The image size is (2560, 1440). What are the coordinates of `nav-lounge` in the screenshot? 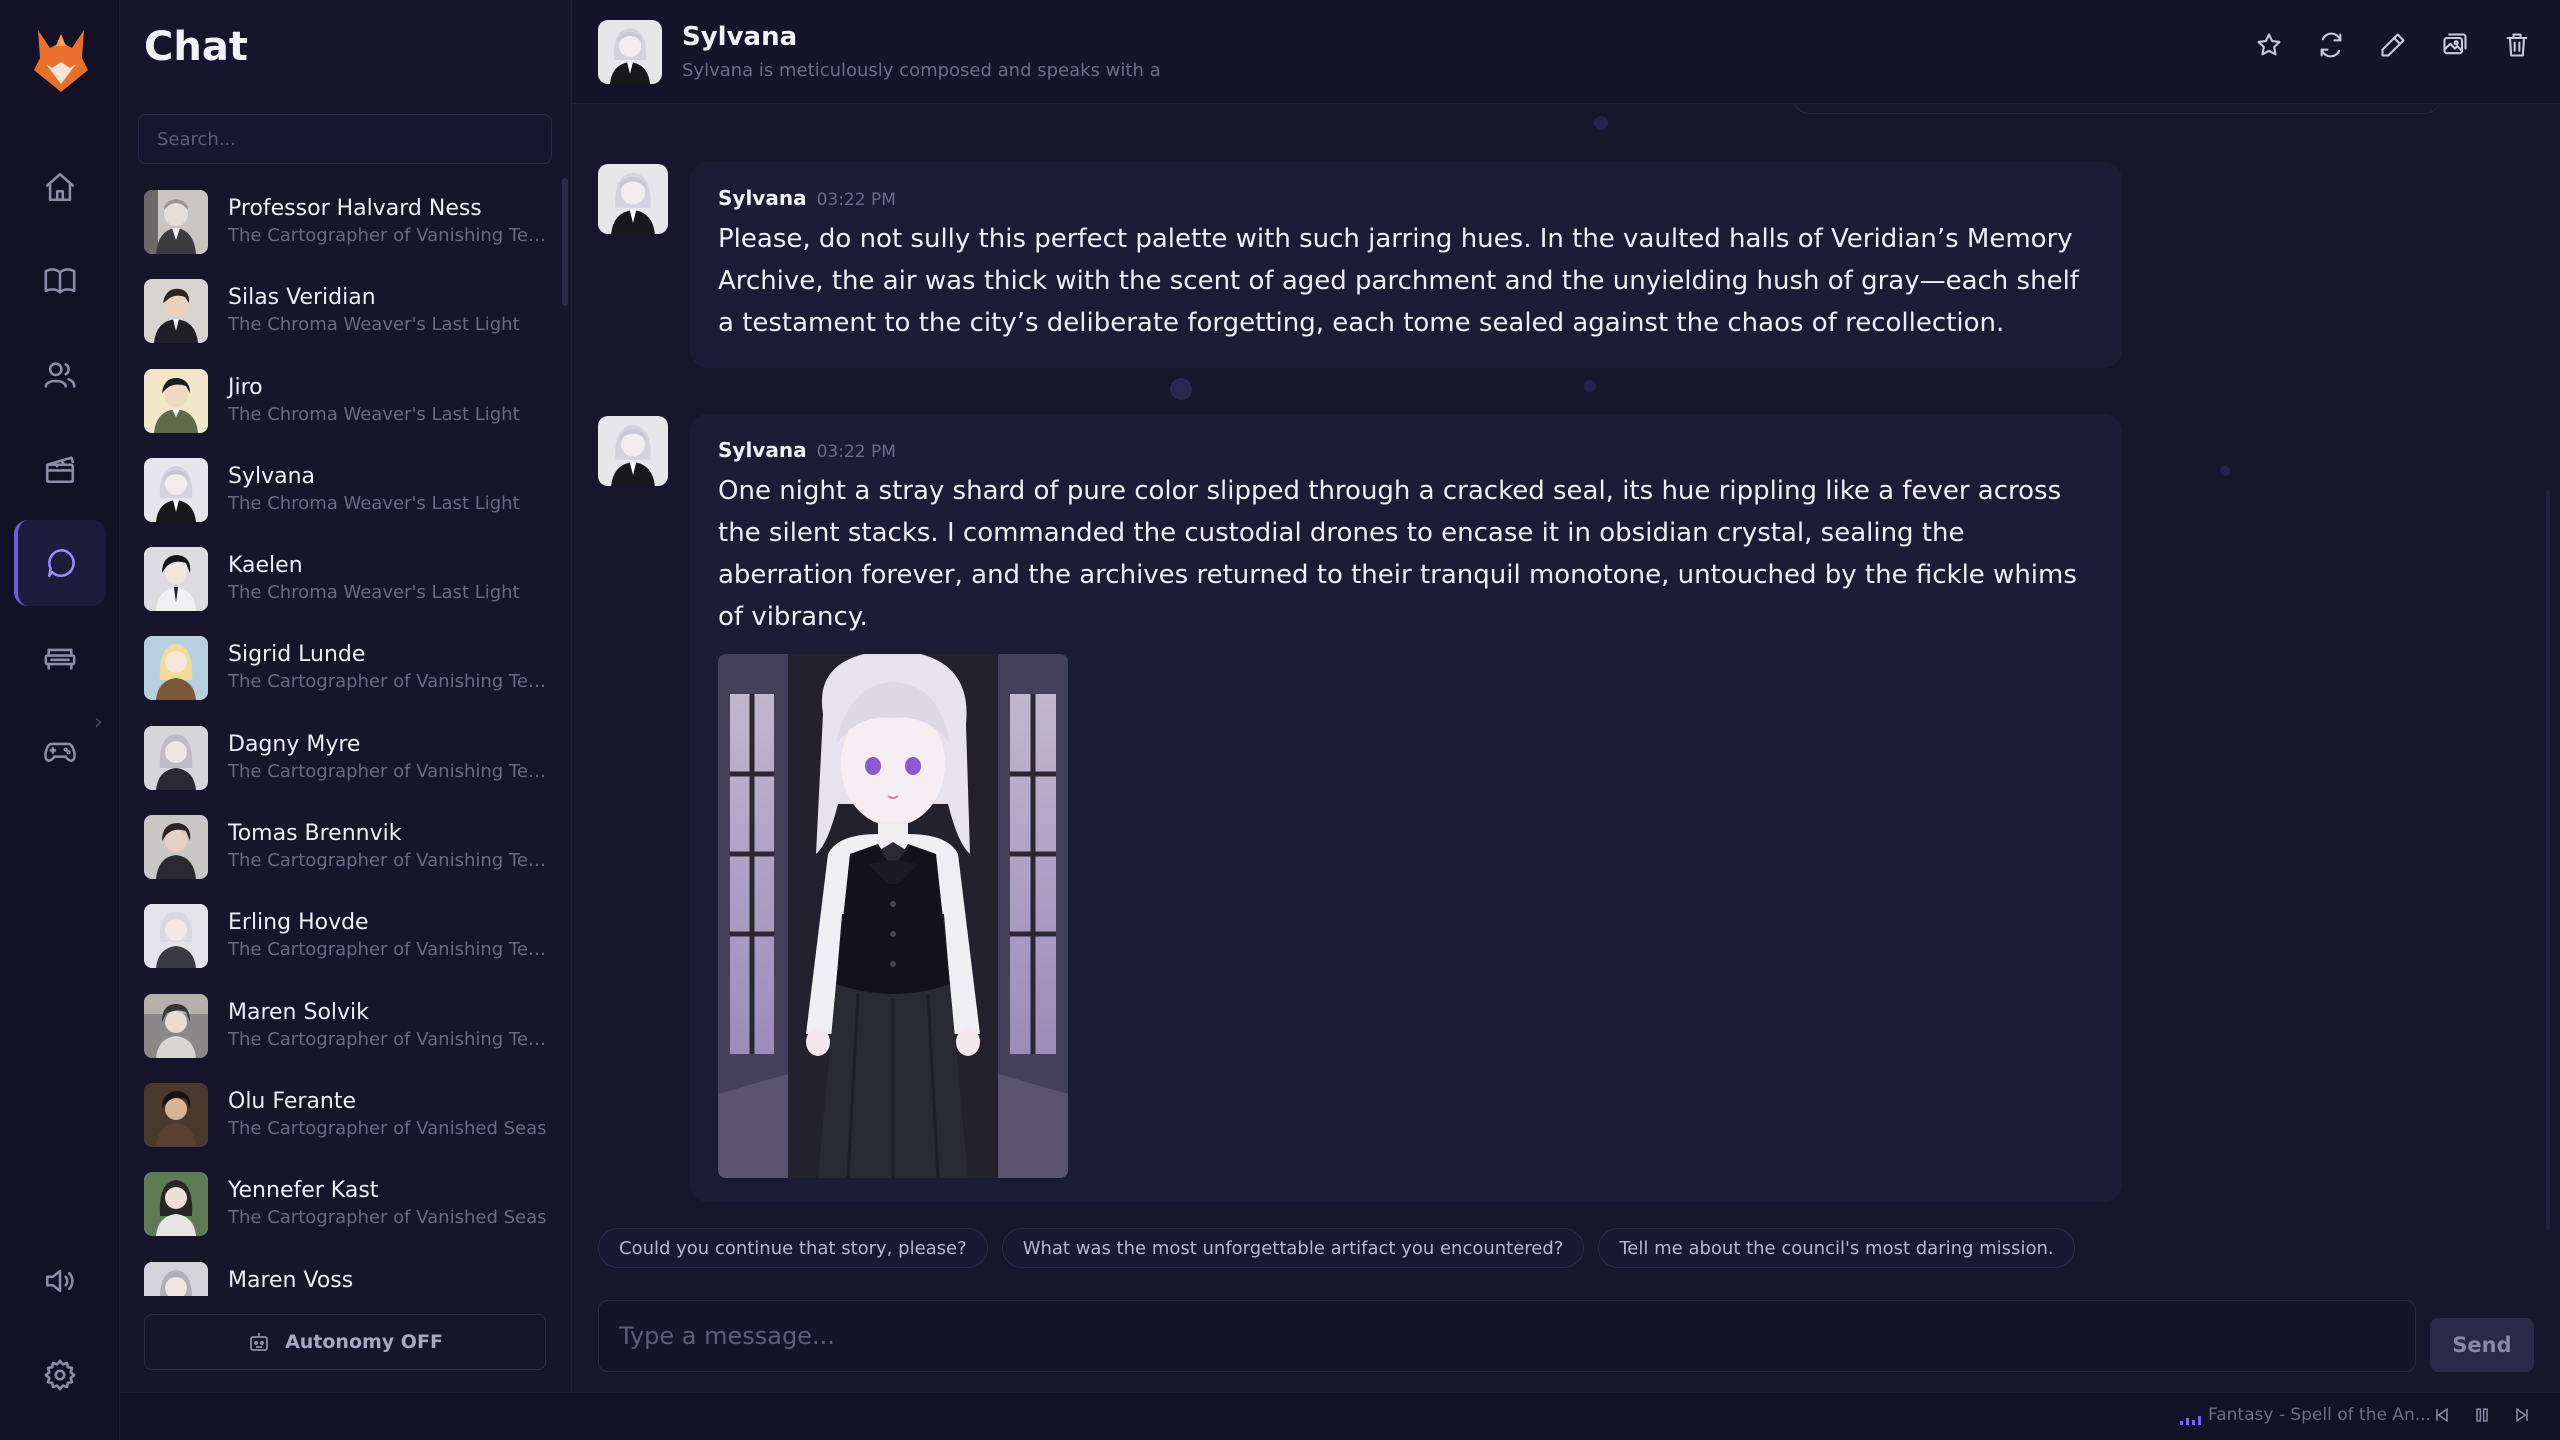 It's located at (60, 657).